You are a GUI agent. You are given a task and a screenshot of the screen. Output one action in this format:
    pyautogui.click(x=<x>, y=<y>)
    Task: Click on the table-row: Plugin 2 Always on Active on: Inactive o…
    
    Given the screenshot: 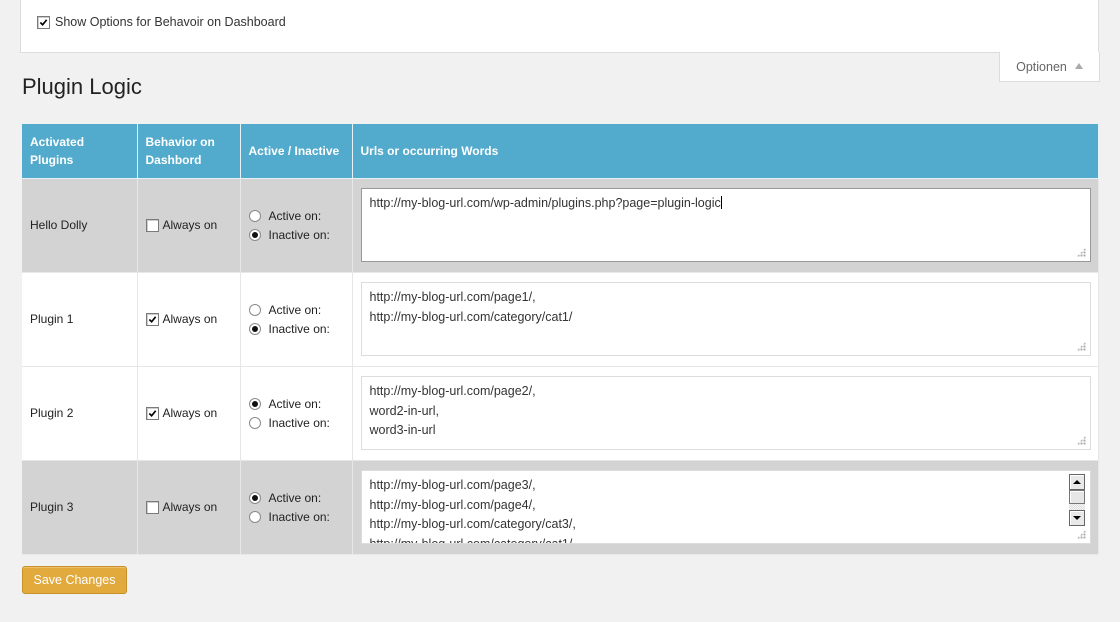 What is the action you would take?
    pyautogui.click(x=560, y=413)
    